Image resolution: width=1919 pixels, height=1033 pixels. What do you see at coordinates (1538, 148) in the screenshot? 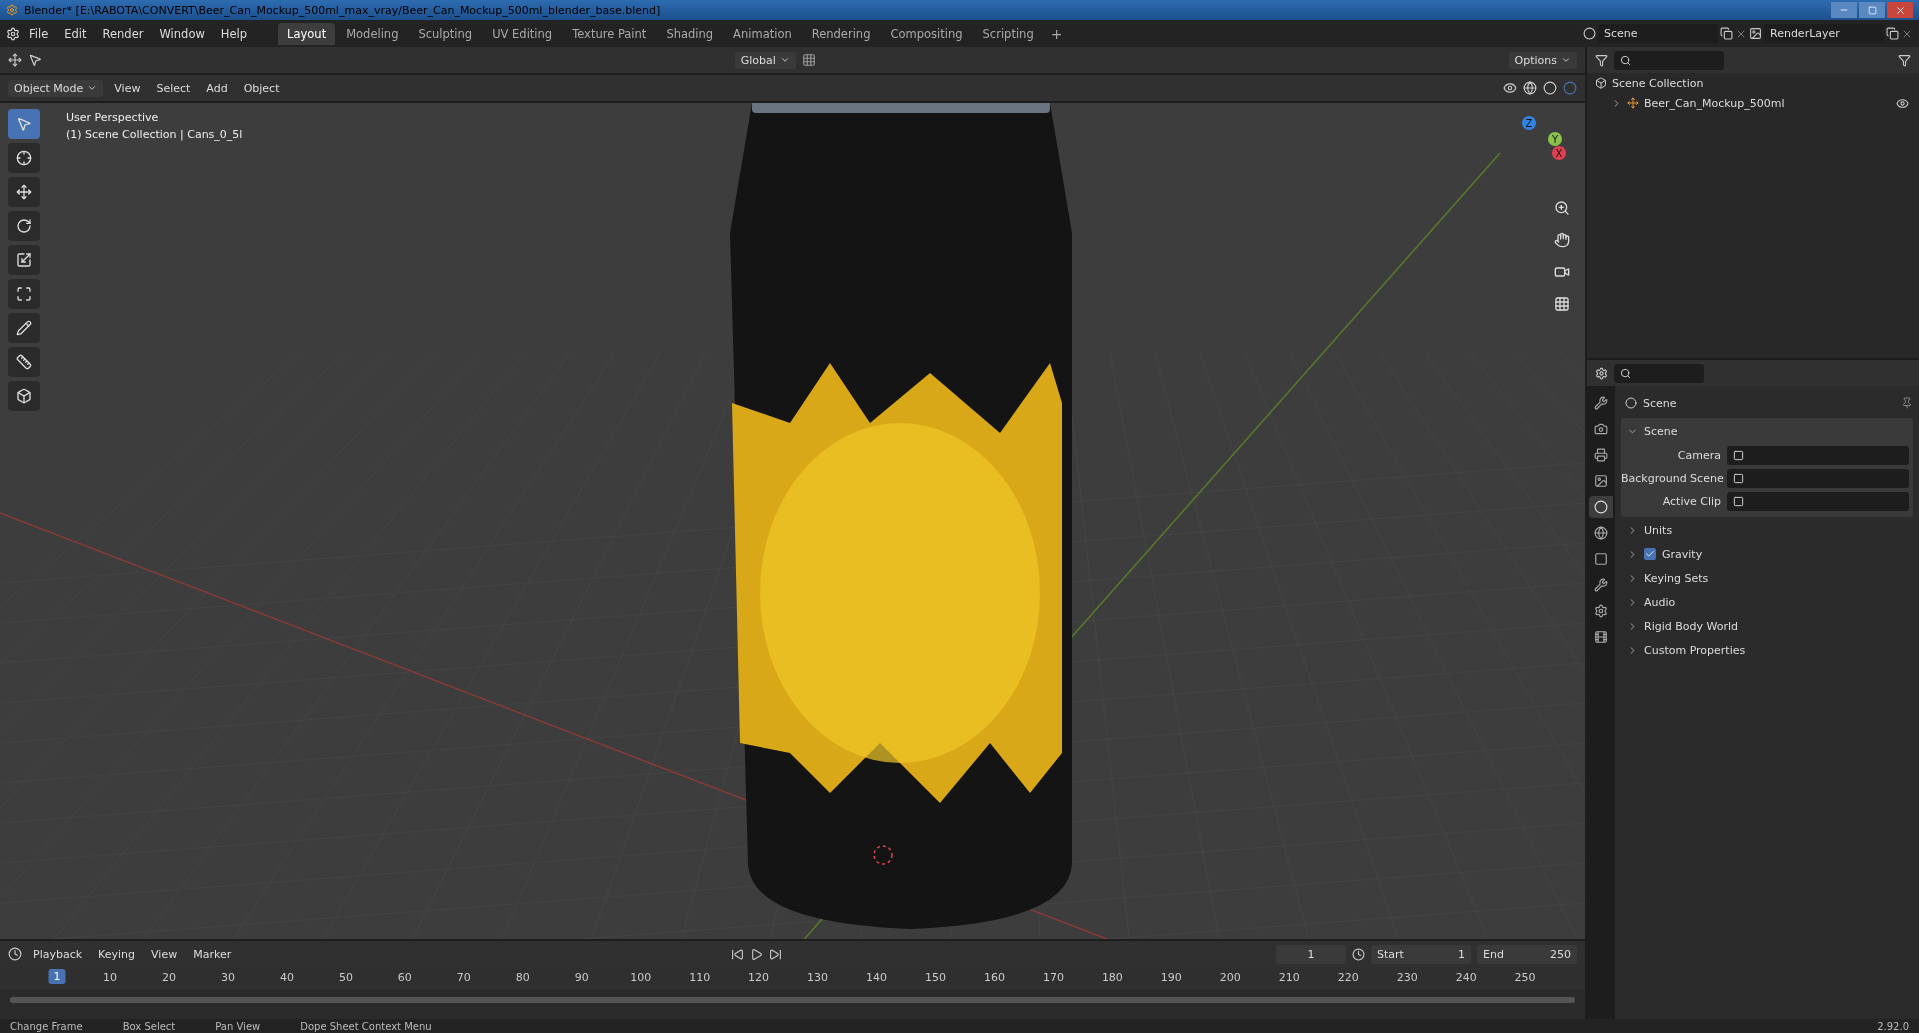
I see `axis-gizmo: Z Y X` at bounding box center [1538, 148].